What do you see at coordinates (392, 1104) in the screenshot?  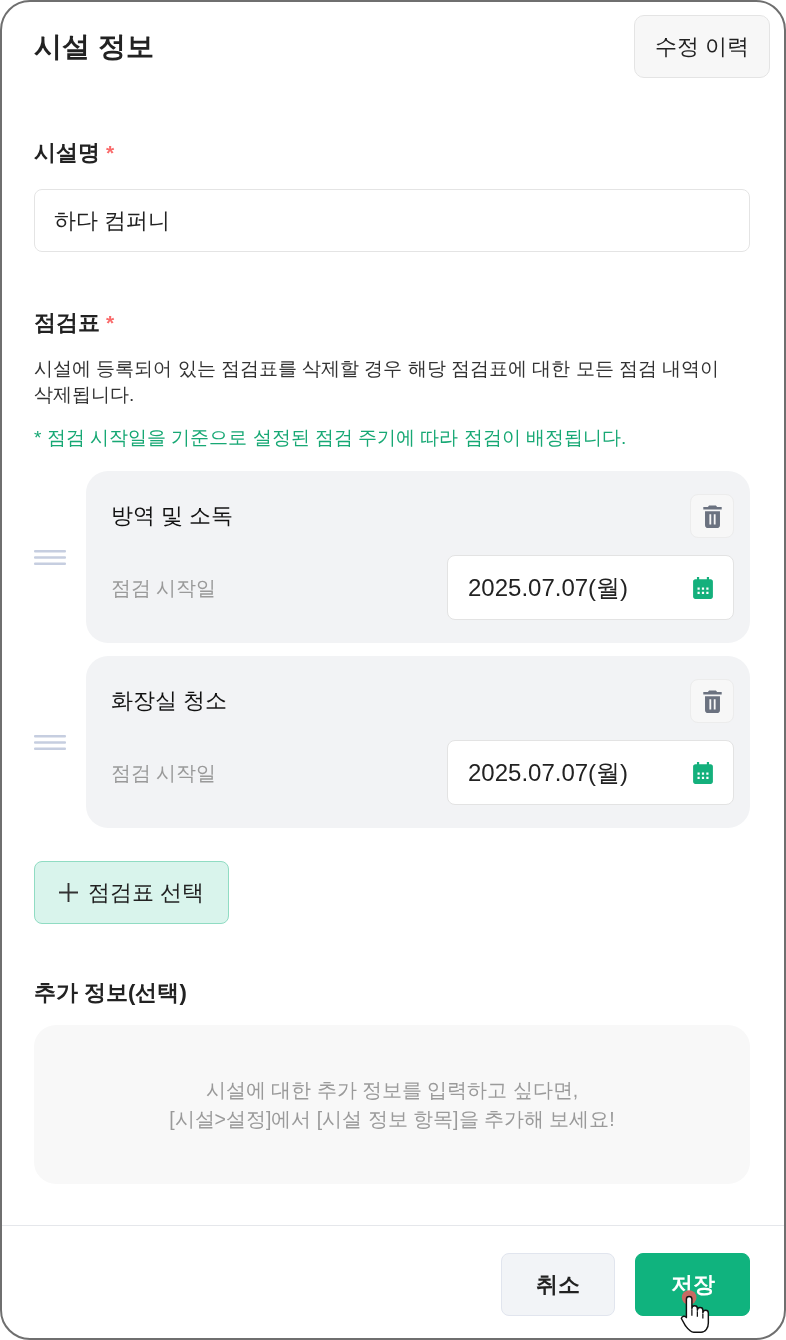 I see `empty-info-message: 시설에 대한 추가 정보를 입력하고 싶다면, [시설>설정]에서 [시설 정보 항목]을 추가해 보세요!` at bounding box center [392, 1104].